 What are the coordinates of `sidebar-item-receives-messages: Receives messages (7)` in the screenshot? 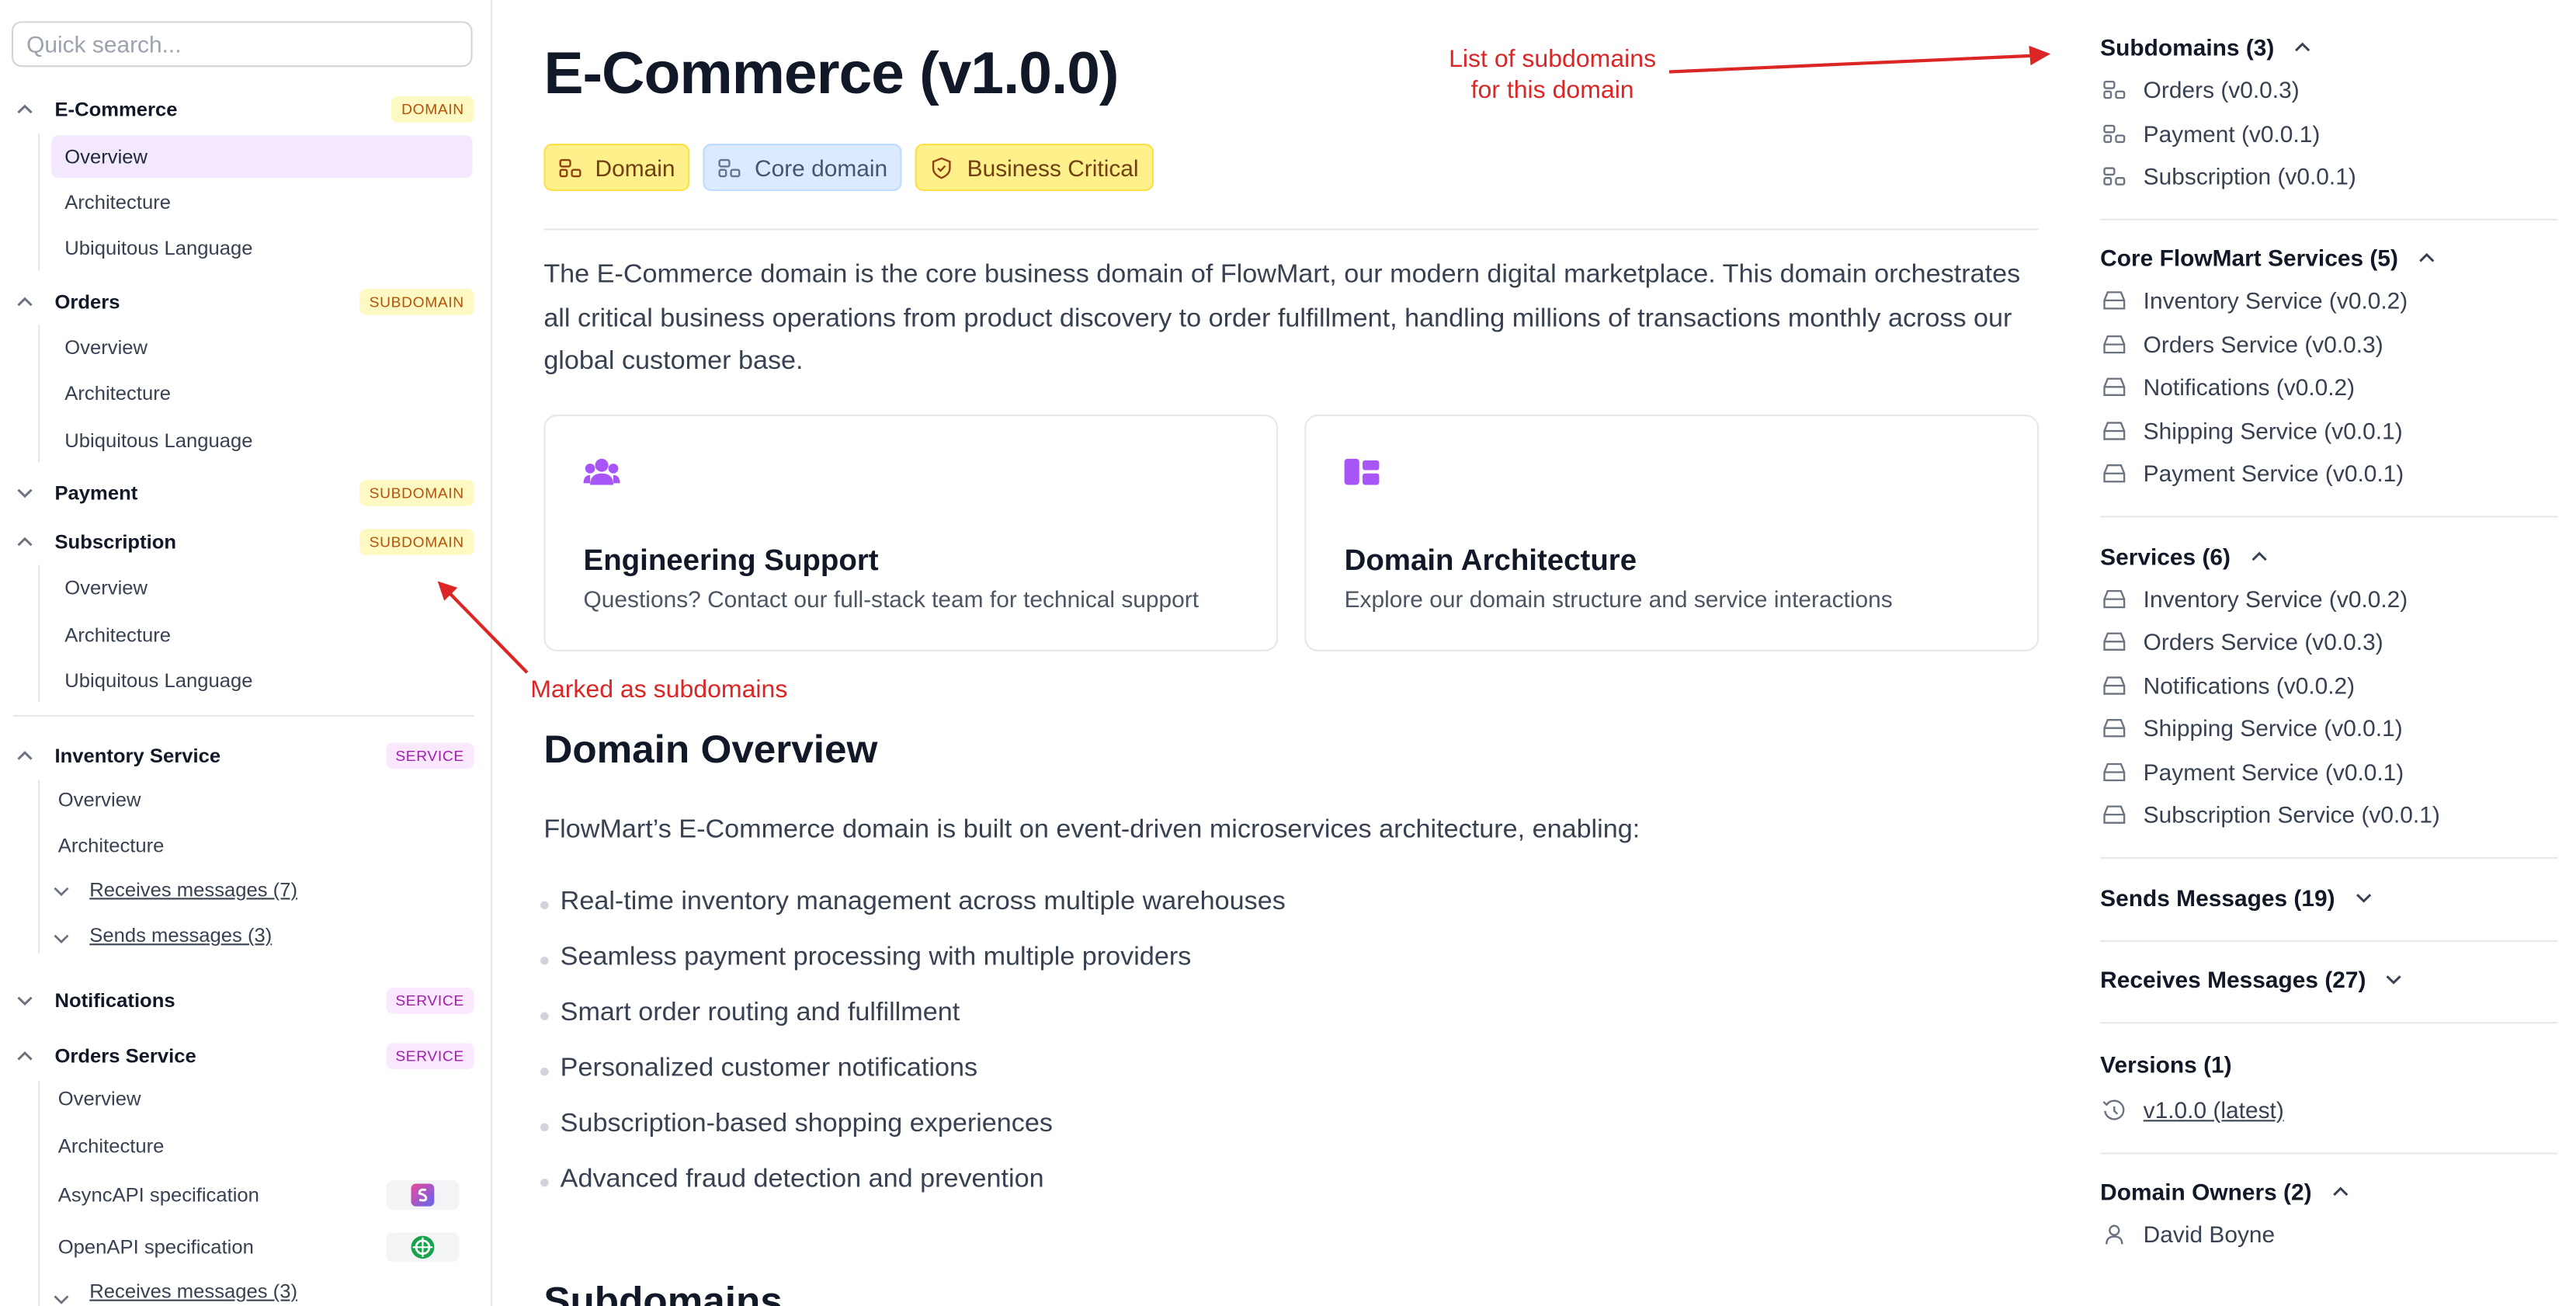 It's located at (193, 890).